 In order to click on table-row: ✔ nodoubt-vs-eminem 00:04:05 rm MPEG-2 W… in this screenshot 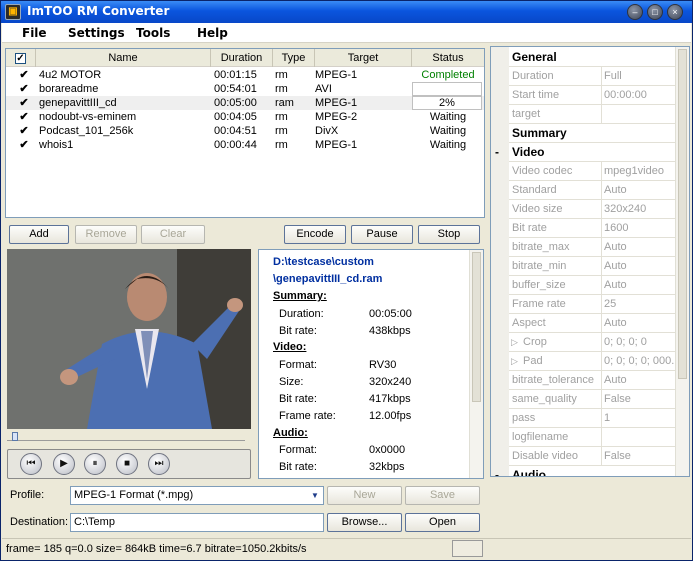, I will do `click(245, 117)`.